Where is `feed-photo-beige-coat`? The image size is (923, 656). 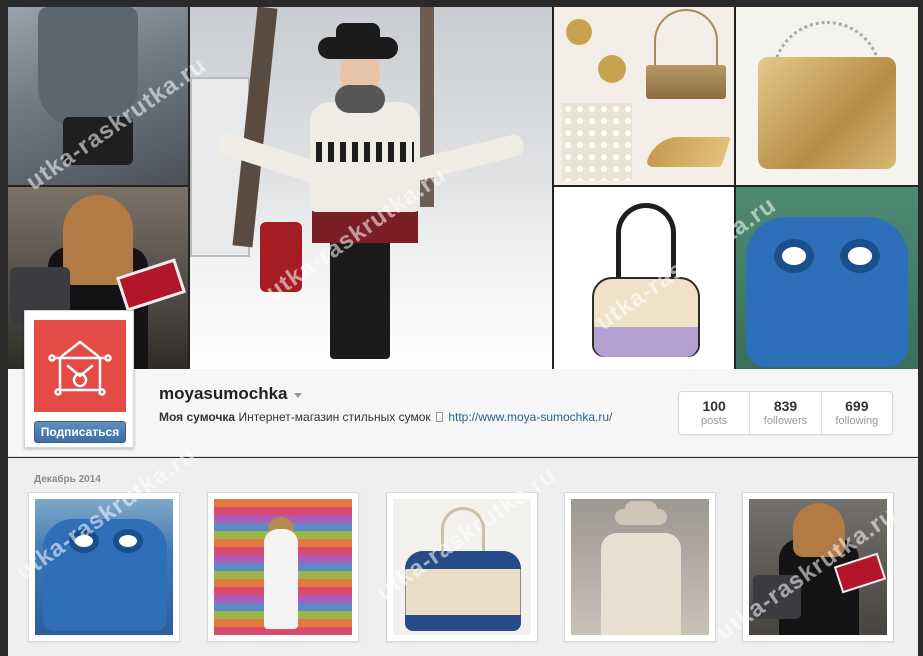 feed-photo-beige-coat is located at coordinates (640, 567).